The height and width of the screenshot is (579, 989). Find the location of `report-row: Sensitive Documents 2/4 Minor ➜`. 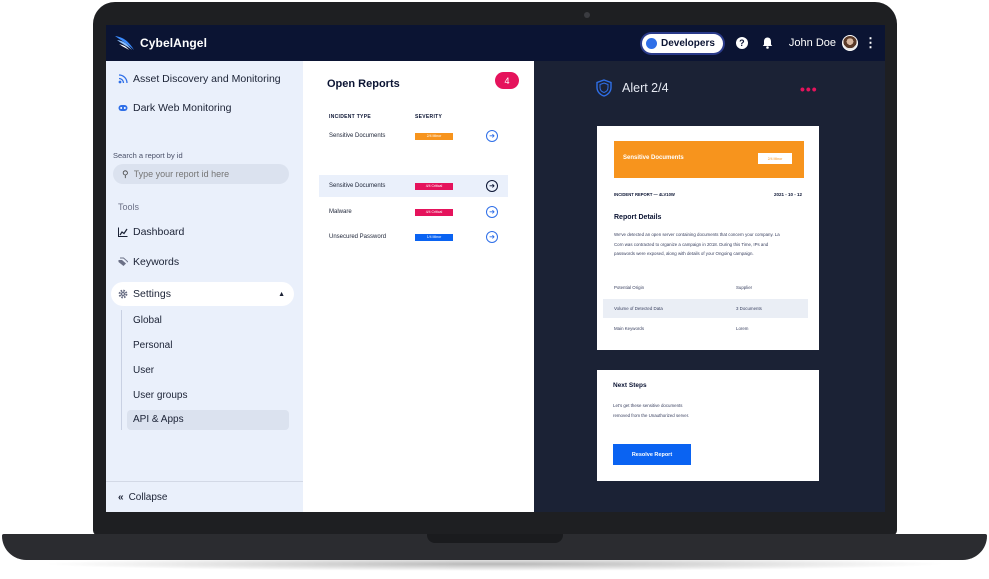

report-row: Sensitive Documents 2/4 Minor ➜ is located at coordinates (413, 136).